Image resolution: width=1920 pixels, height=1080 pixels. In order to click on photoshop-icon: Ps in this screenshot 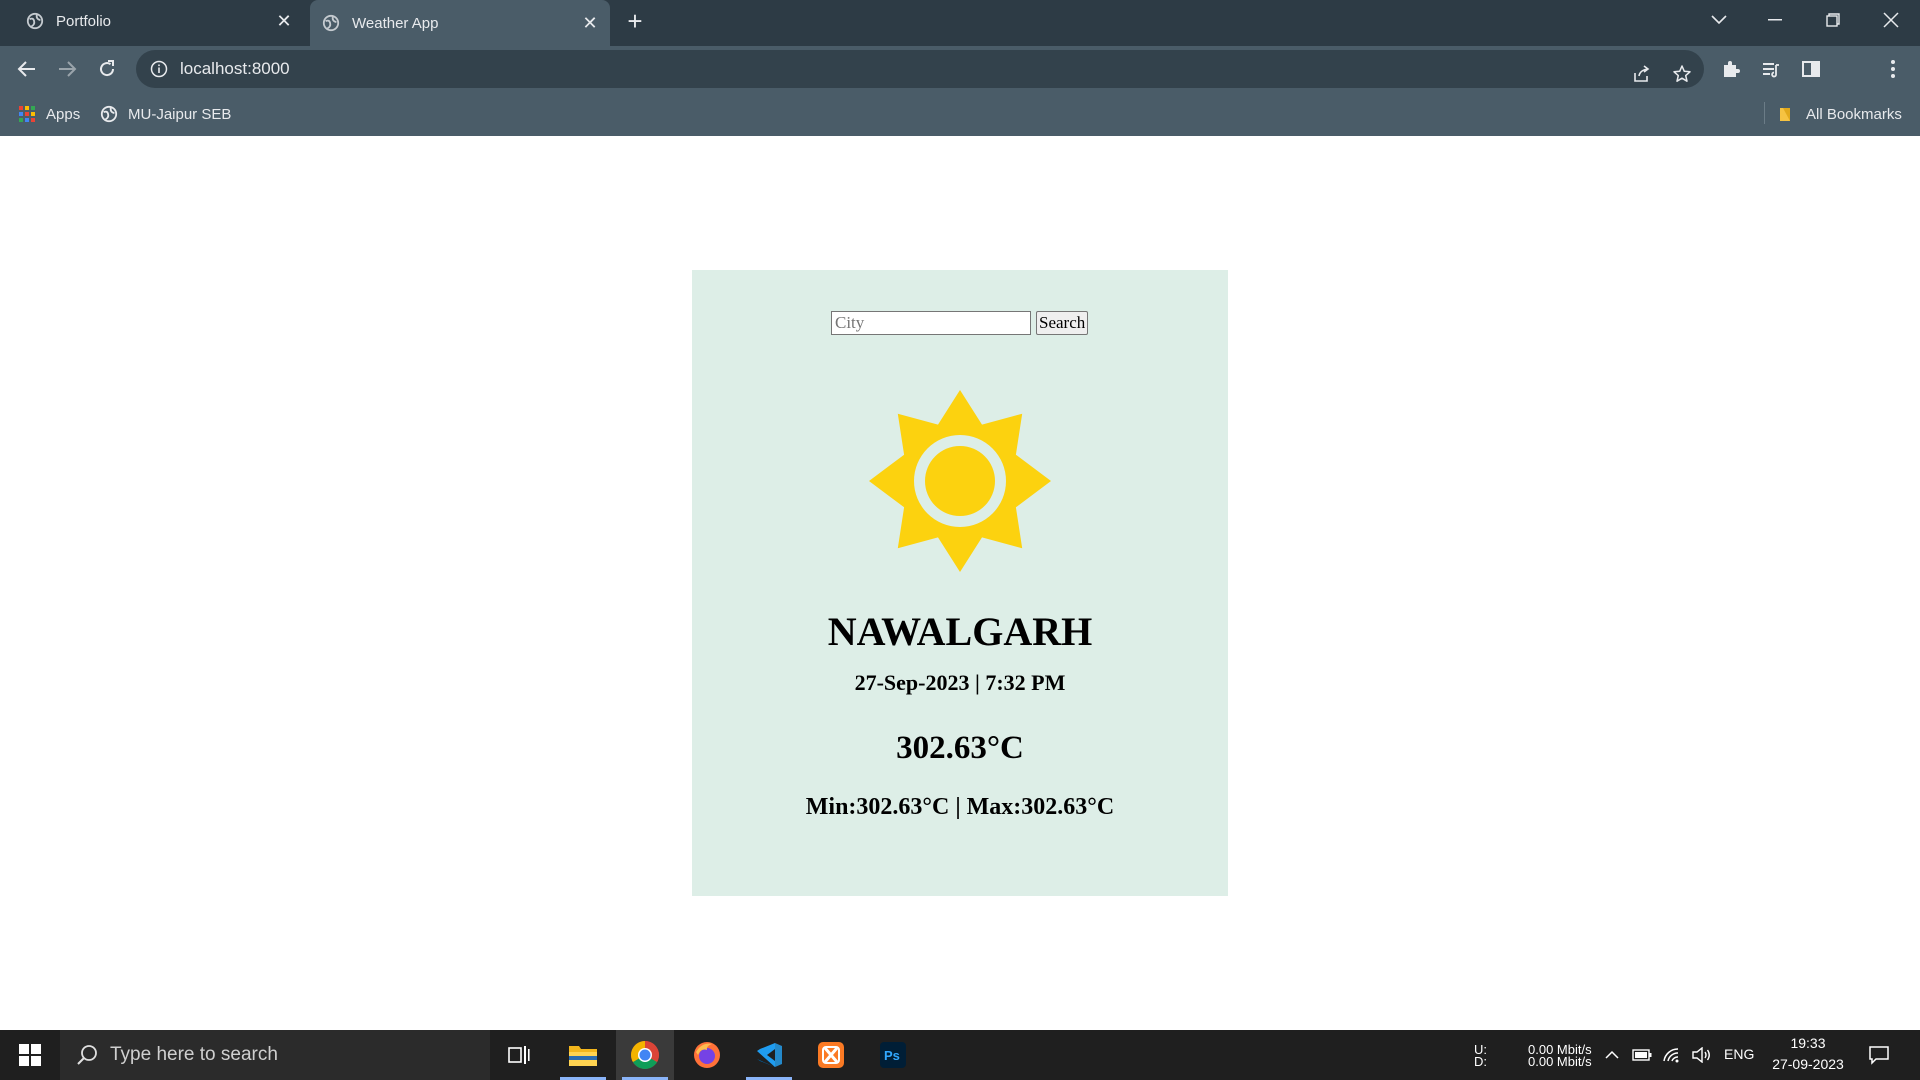, I will do `click(893, 1055)`.